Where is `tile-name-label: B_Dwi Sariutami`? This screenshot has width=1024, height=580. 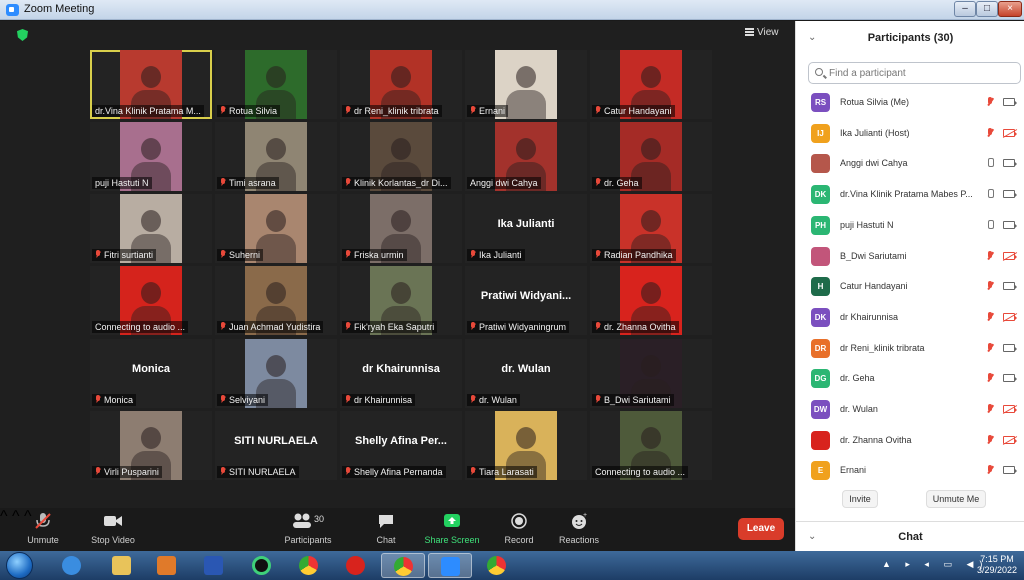
tile-name-label: B_Dwi Sariutami is located at coordinates (633, 400).